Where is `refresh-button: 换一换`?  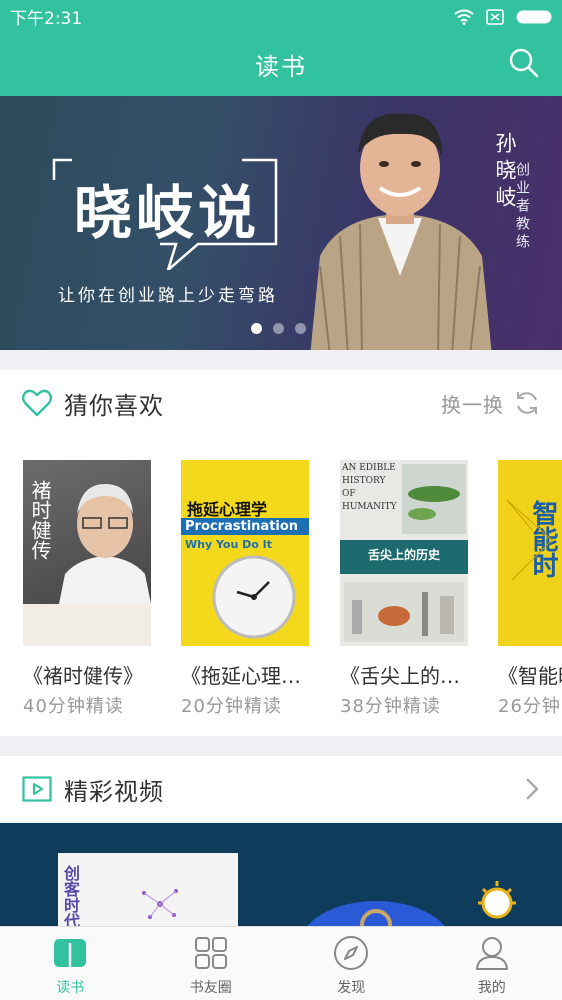
refresh-button: 换一换 is located at coordinates (472, 403).